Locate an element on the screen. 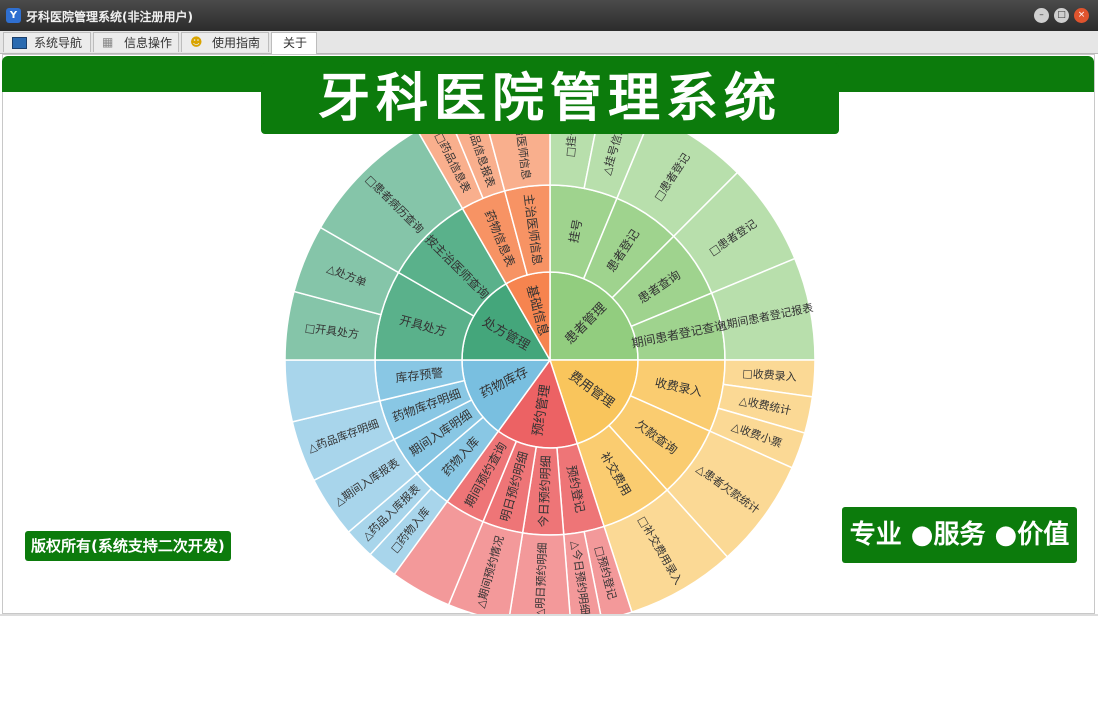 Image resolution: width=1098 pixels, height=713 pixels. slogan-label: 专业 ●服务 ●价值 is located at coordinates (959, 535).